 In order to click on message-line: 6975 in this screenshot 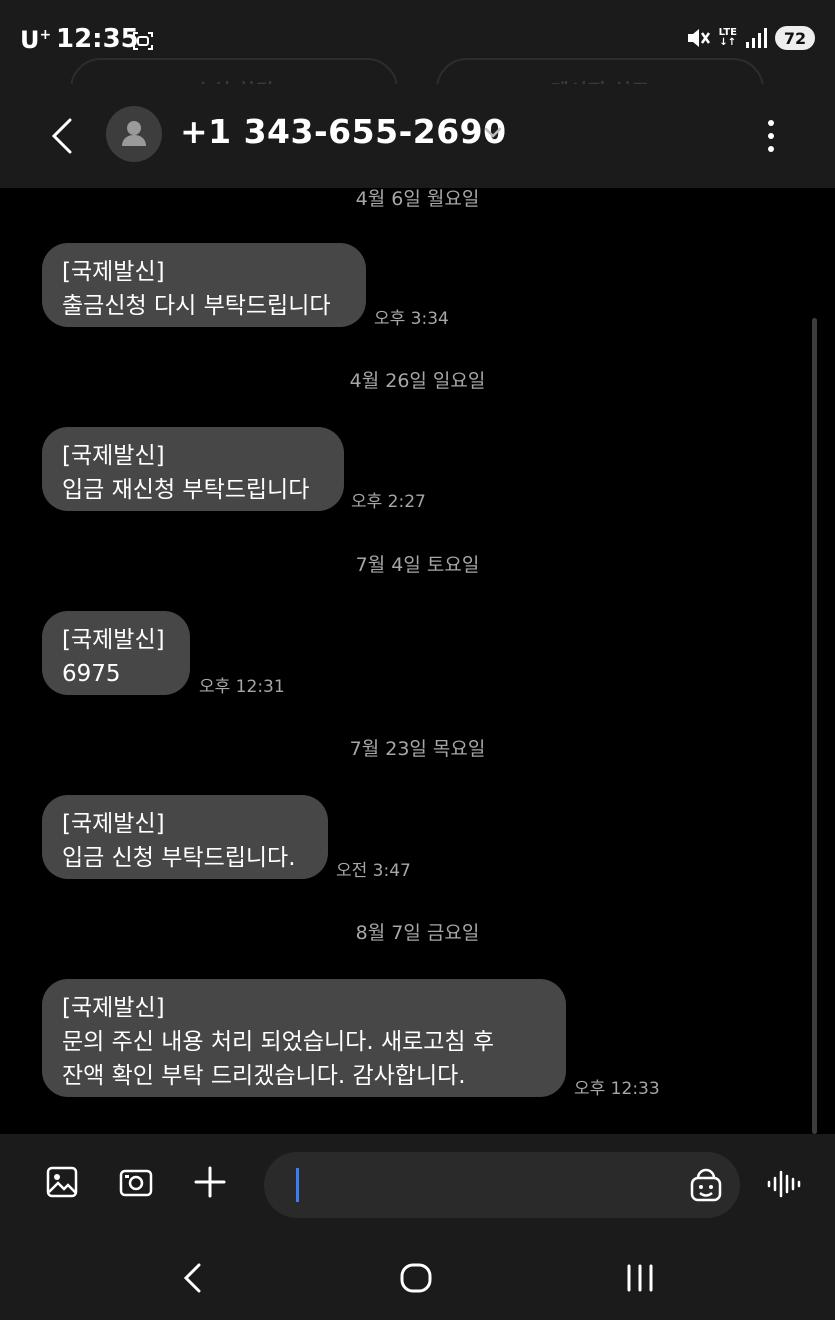, I will do `click(91, 674)`.